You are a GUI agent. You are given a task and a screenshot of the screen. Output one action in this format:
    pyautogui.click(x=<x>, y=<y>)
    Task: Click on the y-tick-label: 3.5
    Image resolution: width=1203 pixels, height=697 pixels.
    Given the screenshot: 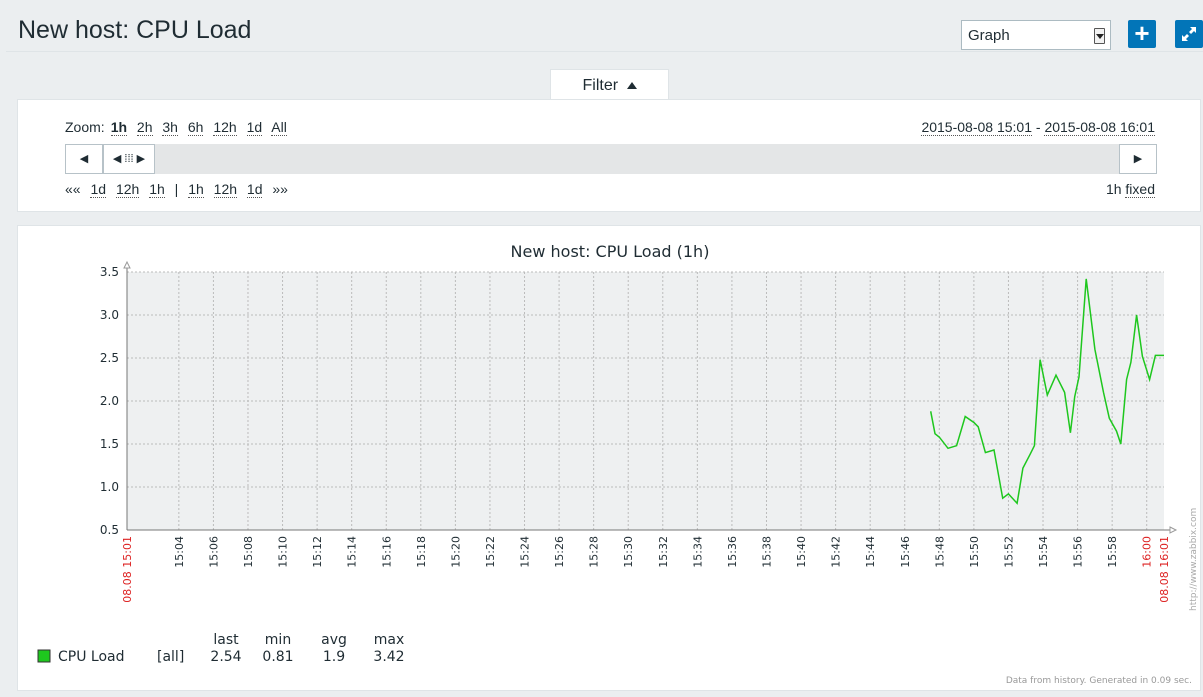 What is the action you would take?
    pyautogui.click(x=109, y=272)
    